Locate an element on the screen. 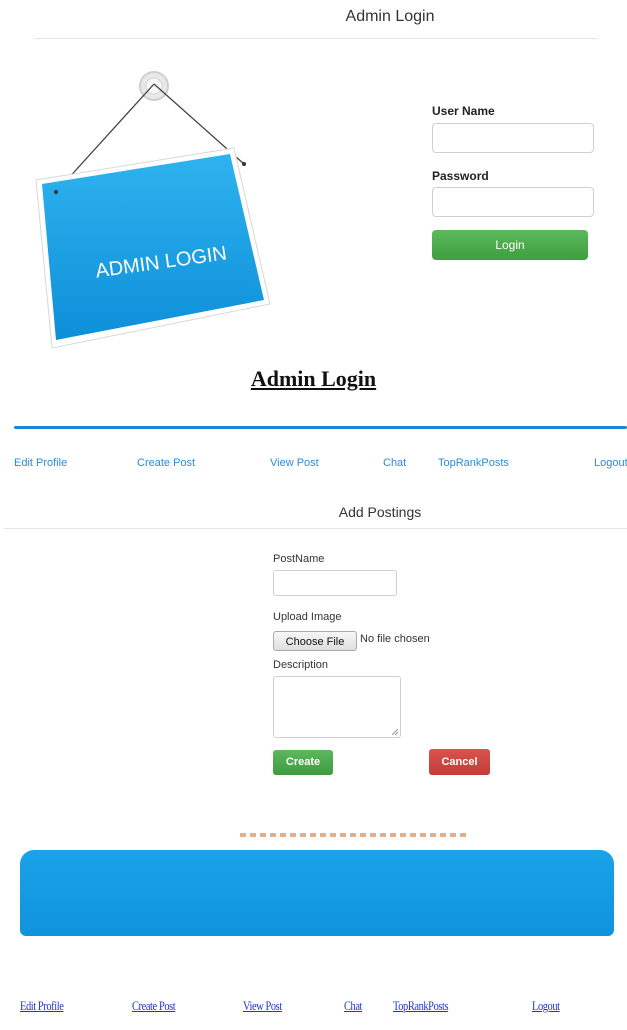 The image size is (627, 1030). nav-chat: Chat is located at coordinates (394, 463).